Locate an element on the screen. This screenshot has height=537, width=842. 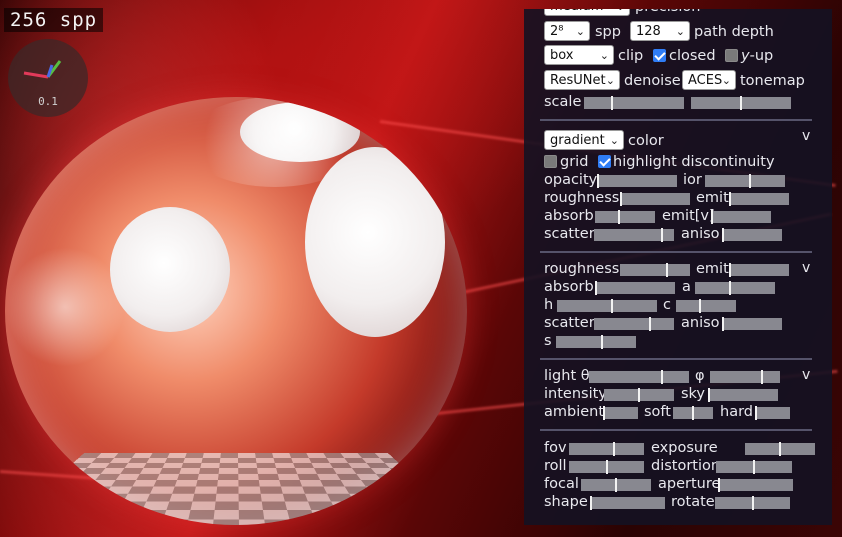
light-theta-slider is located at coordinates (639, 377).